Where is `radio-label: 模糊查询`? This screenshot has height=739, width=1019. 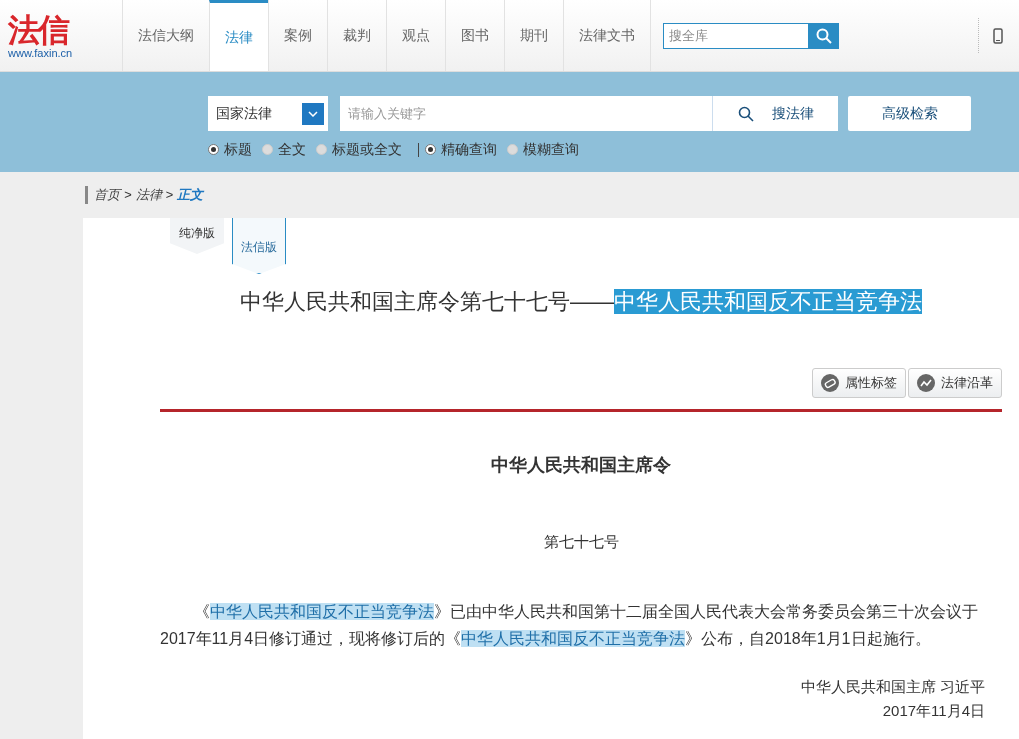 radio-label: 模糊查询 is located at coordinates (551, 149).